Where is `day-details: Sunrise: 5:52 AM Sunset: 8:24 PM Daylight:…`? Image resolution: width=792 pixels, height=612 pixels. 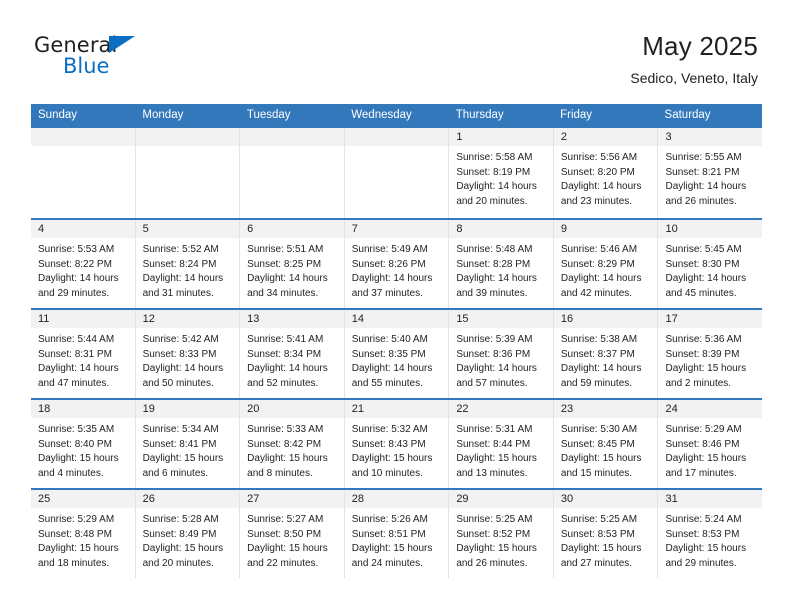
day-details: Sunrise: 5:52 AM Sunset: 8:24 PM Daylight:… is located at coordinates (188, 269).